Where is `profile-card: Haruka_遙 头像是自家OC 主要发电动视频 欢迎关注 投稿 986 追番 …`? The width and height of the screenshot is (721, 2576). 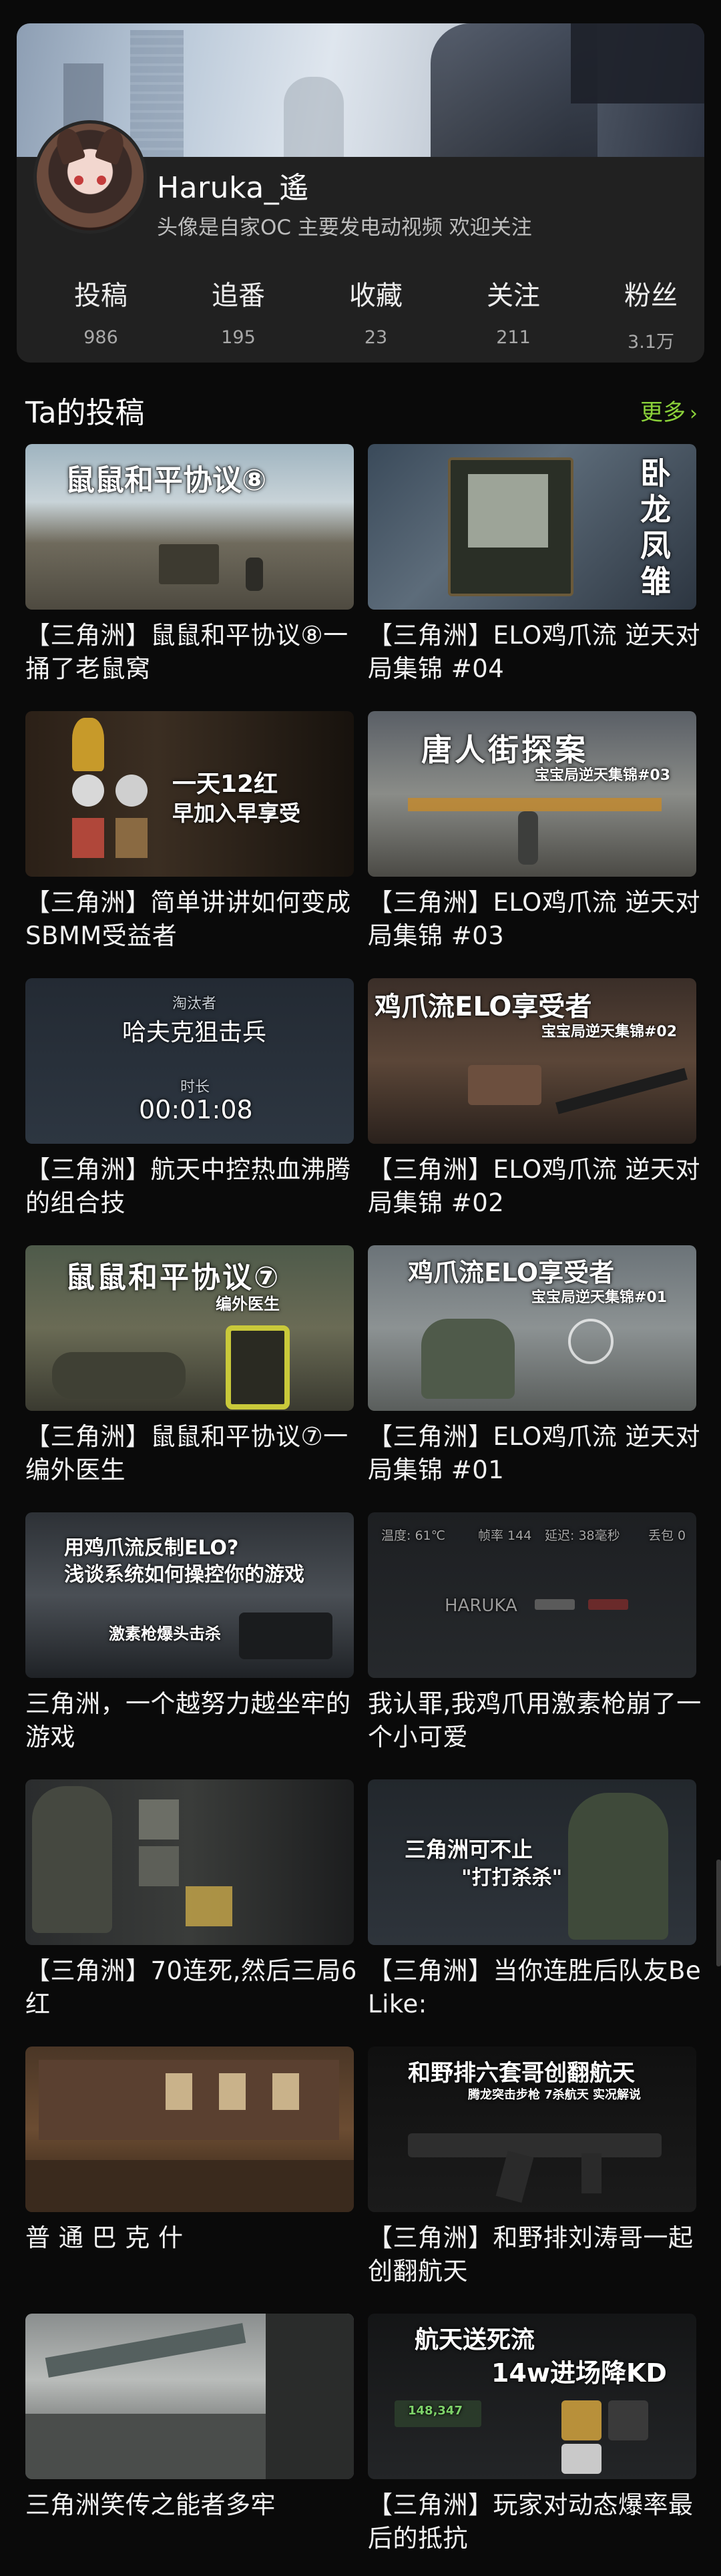 profile-card: Haruka_遙 头像是自家OC 主要发电动视频 欢迎关注 投稿 986 追番 … is located at coordinates (360, 193).